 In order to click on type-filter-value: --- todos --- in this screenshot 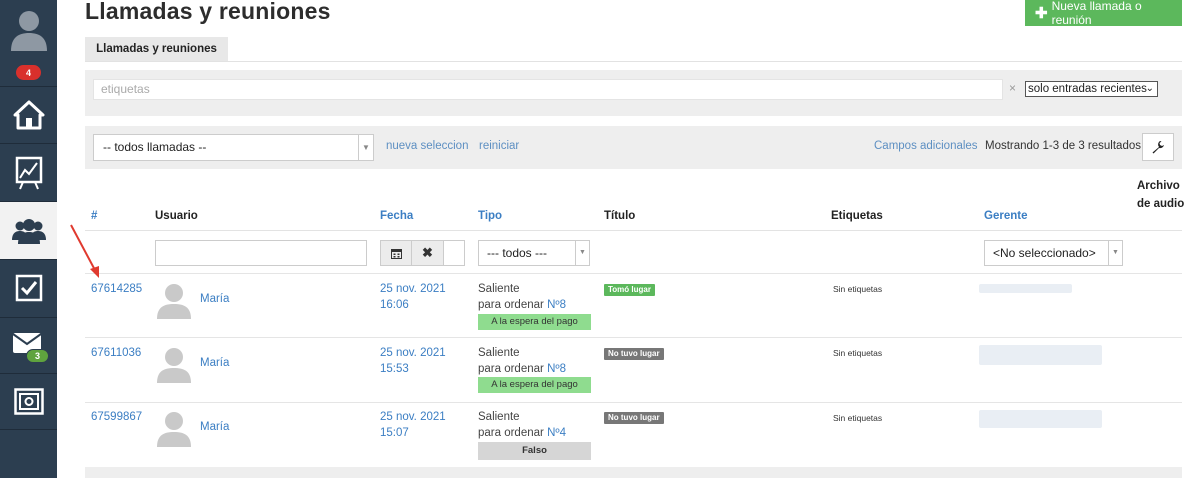, I will do `click(517, 253)`.